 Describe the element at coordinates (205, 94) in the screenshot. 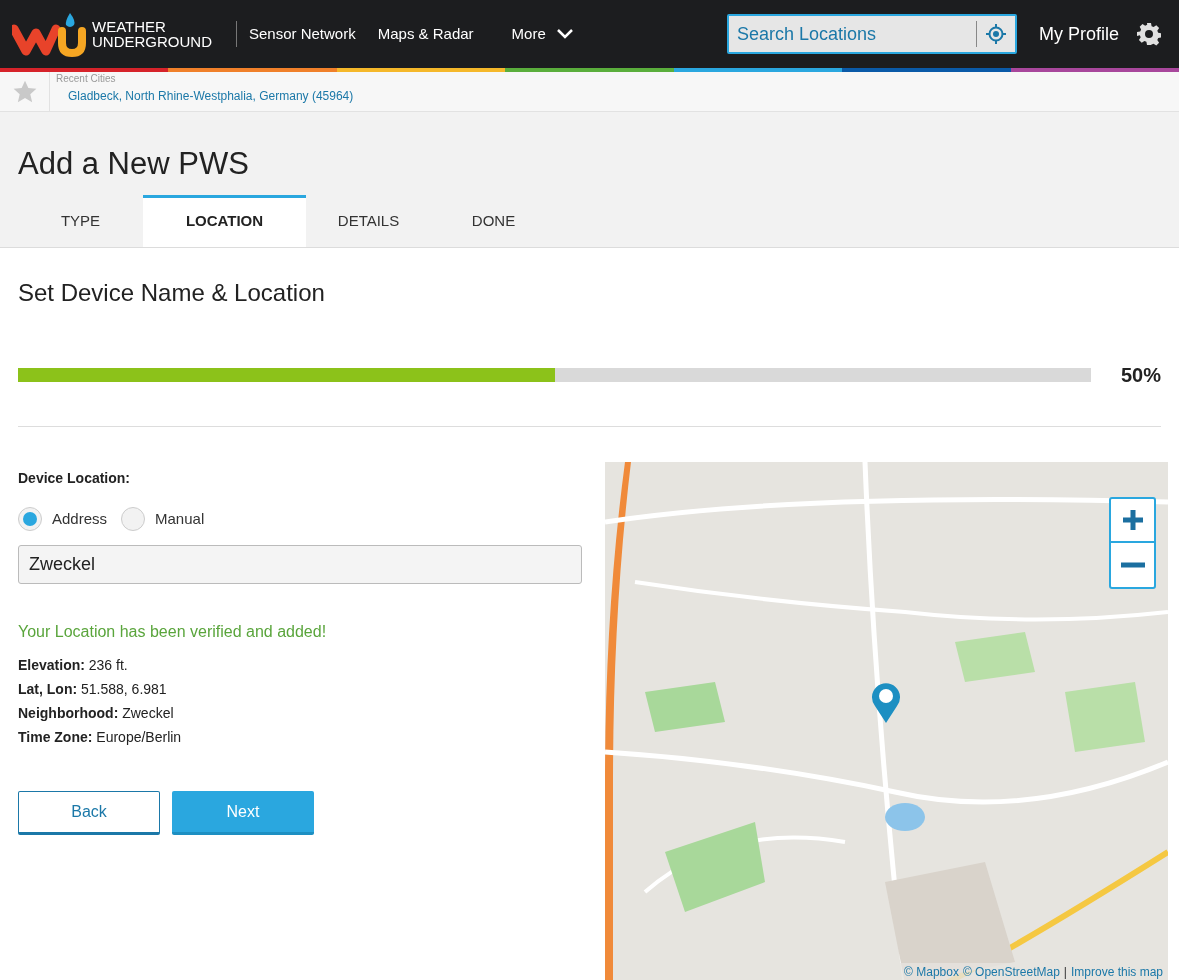

I see `city-link: Gladbeck, North Rhine-Westphalia, Germany (45964)` at that location.